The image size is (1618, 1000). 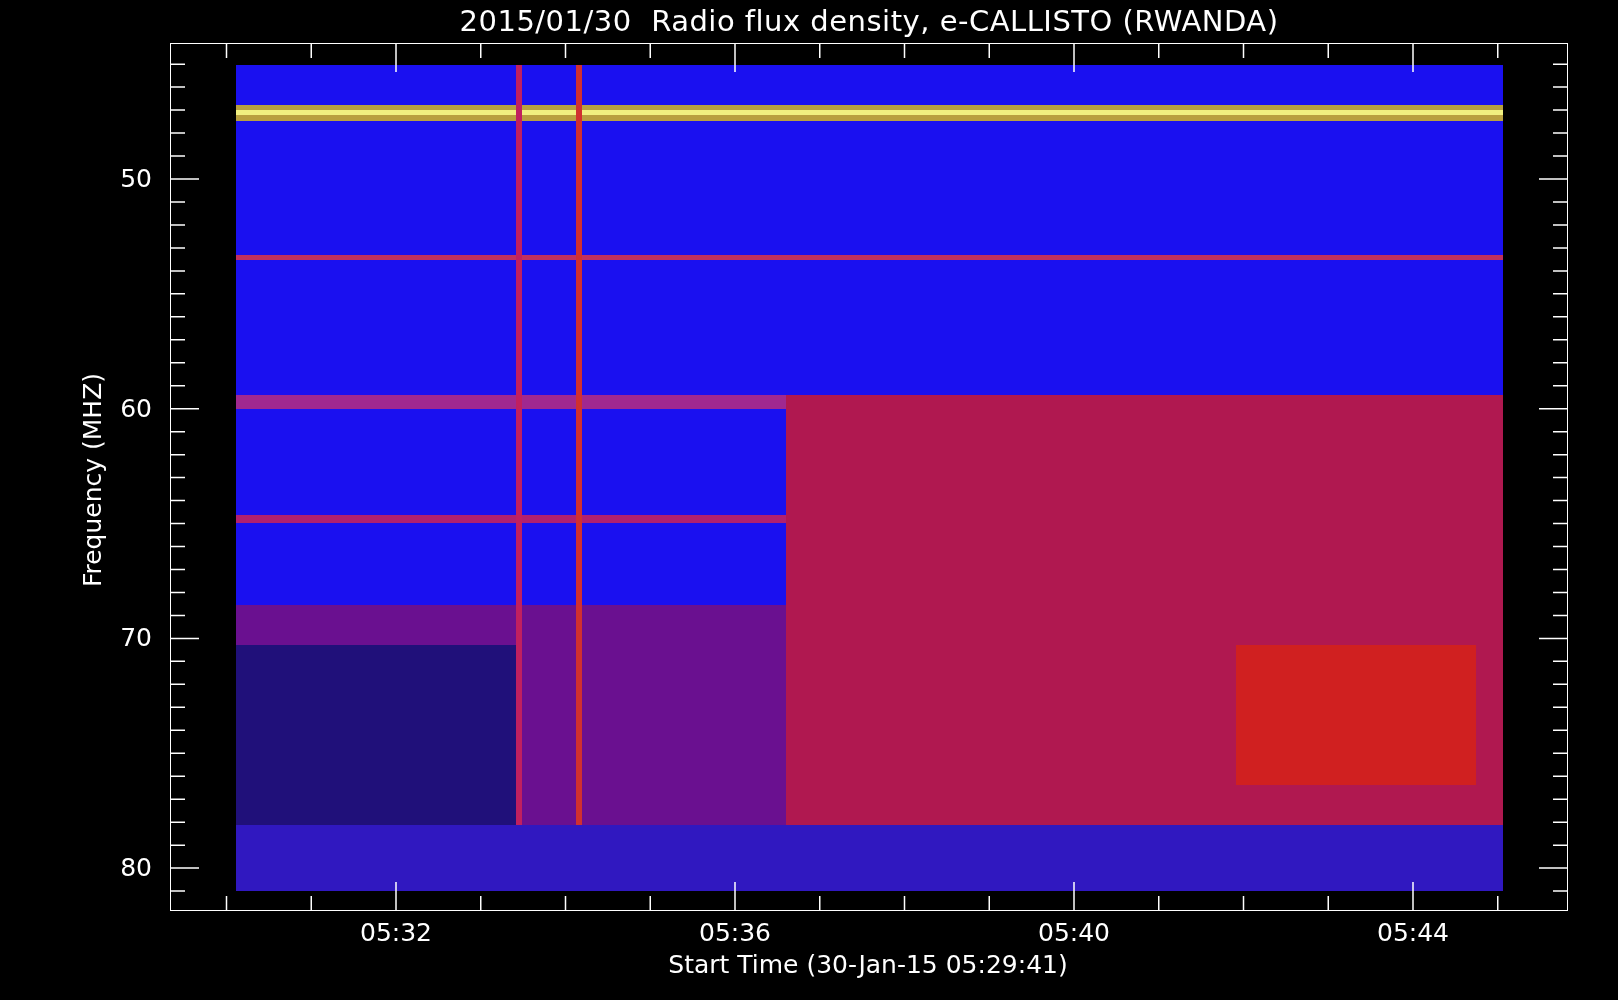 What do you see at coordinates (93, 480) in the screenshot?
I see `axis-label: Frequency (MHZ)` at bounding box center [93, 480].